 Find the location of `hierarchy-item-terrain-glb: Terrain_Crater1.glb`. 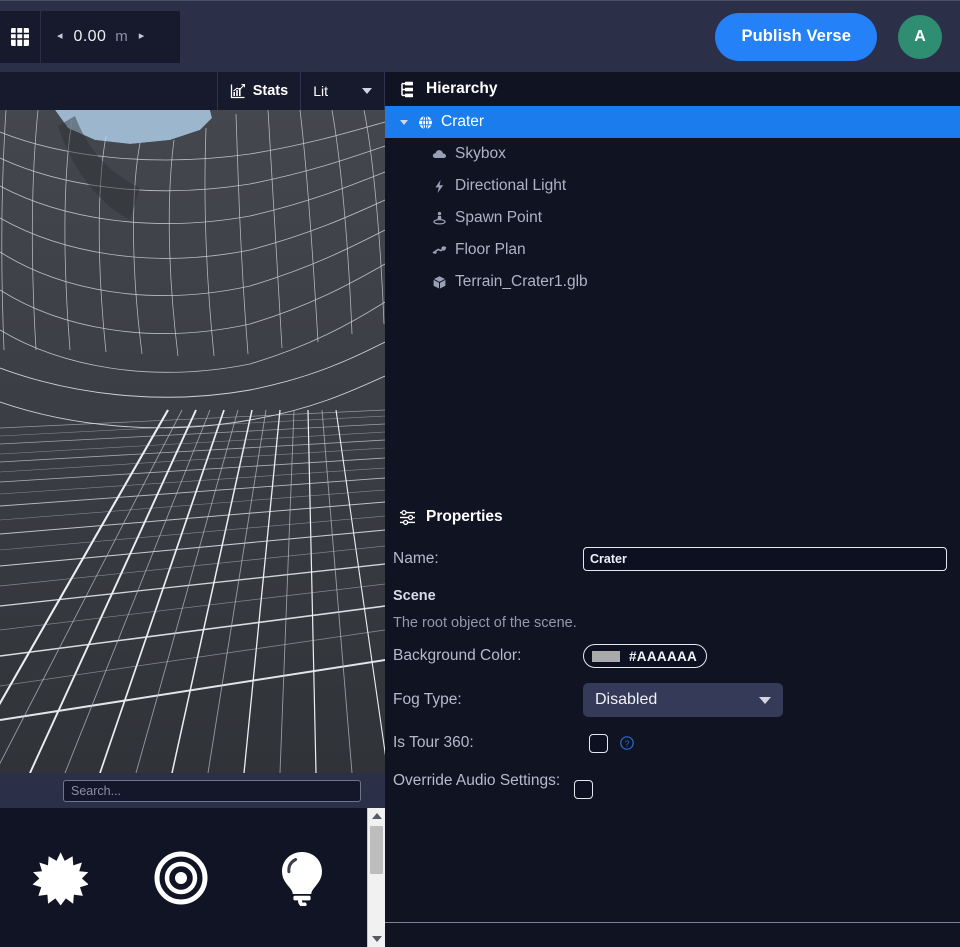

hierarchy-item-terrain-glb: Terrain_Crater1.glb is located at coordinates (672, 282).